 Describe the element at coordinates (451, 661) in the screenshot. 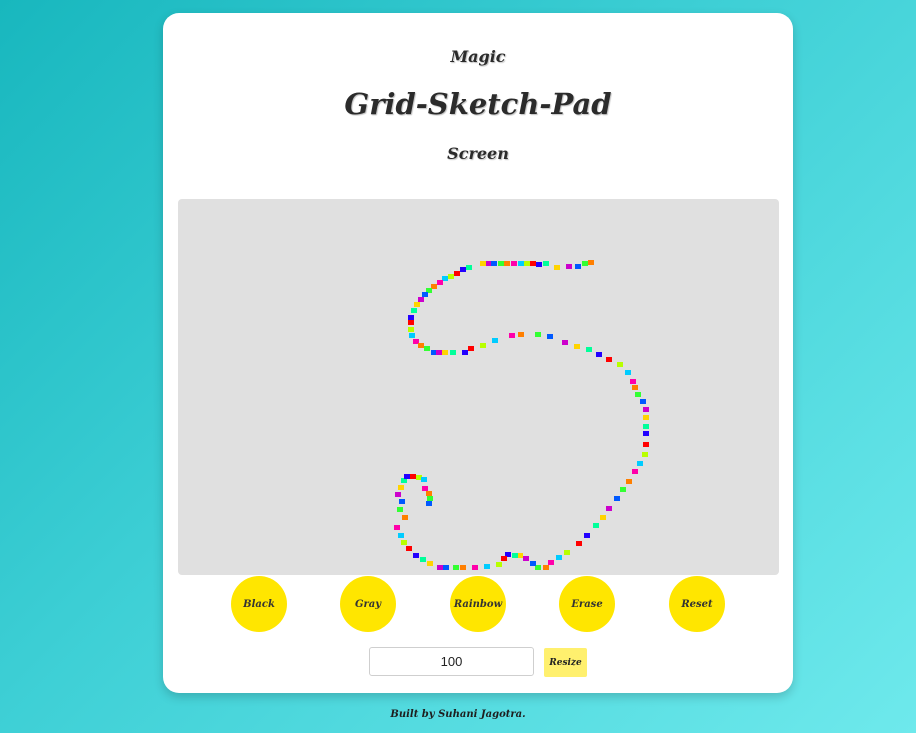

I see `grid-size-input` at that location.